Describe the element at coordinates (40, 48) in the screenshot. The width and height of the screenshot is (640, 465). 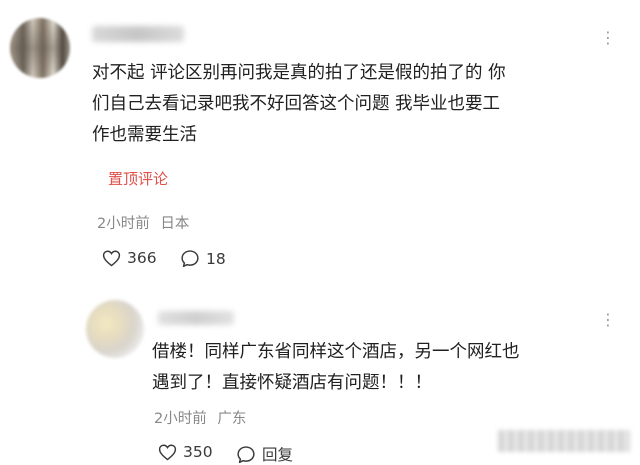
I see `avatar` at that location.